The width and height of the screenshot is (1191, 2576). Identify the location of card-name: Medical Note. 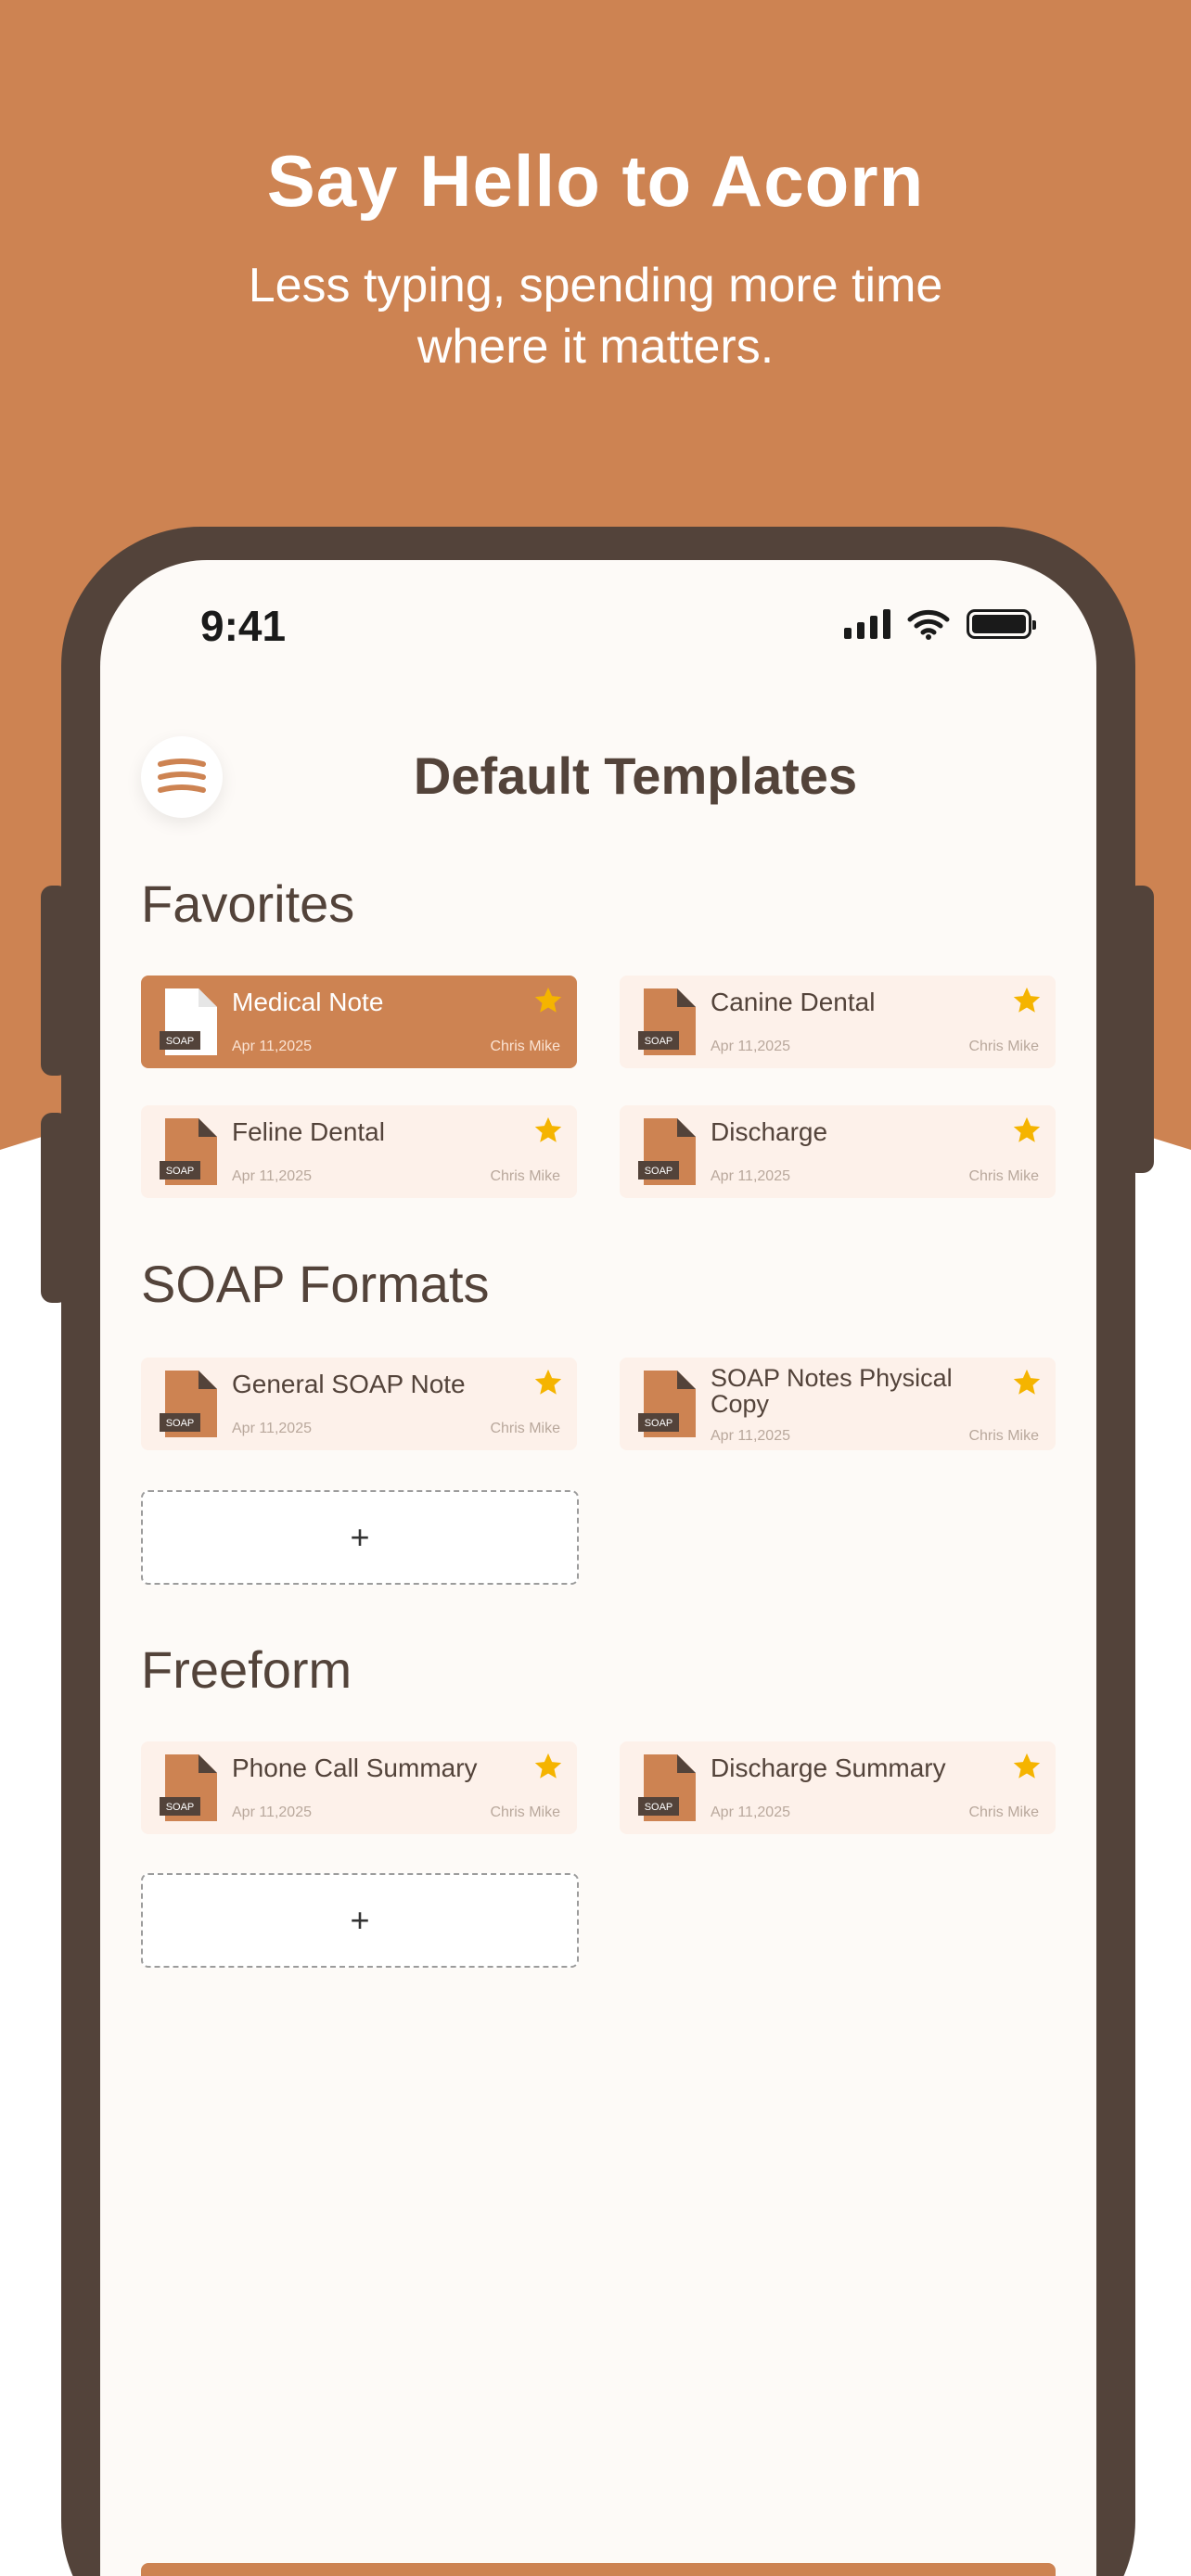
(308, 1002).